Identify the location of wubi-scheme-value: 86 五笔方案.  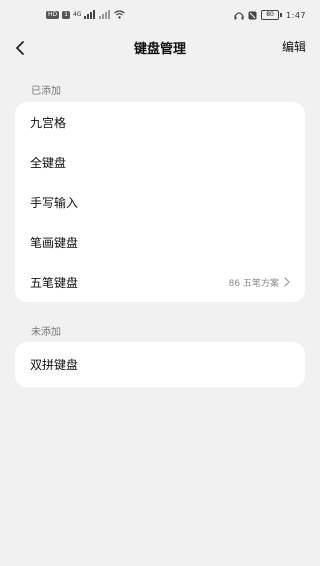
(253, 283).